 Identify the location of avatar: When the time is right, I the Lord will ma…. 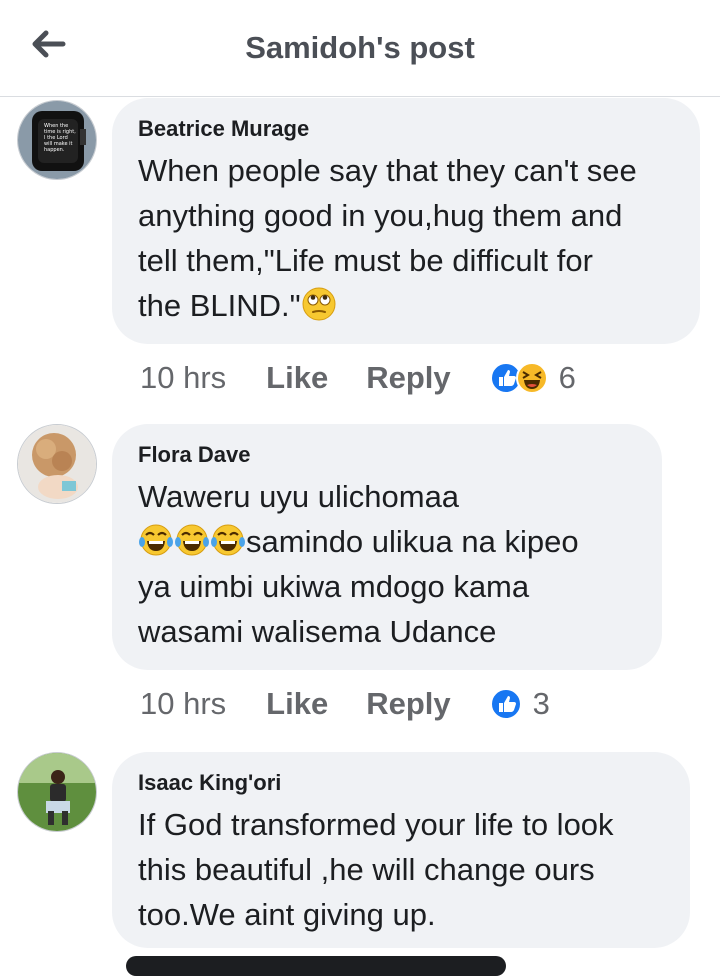
(57, 140).